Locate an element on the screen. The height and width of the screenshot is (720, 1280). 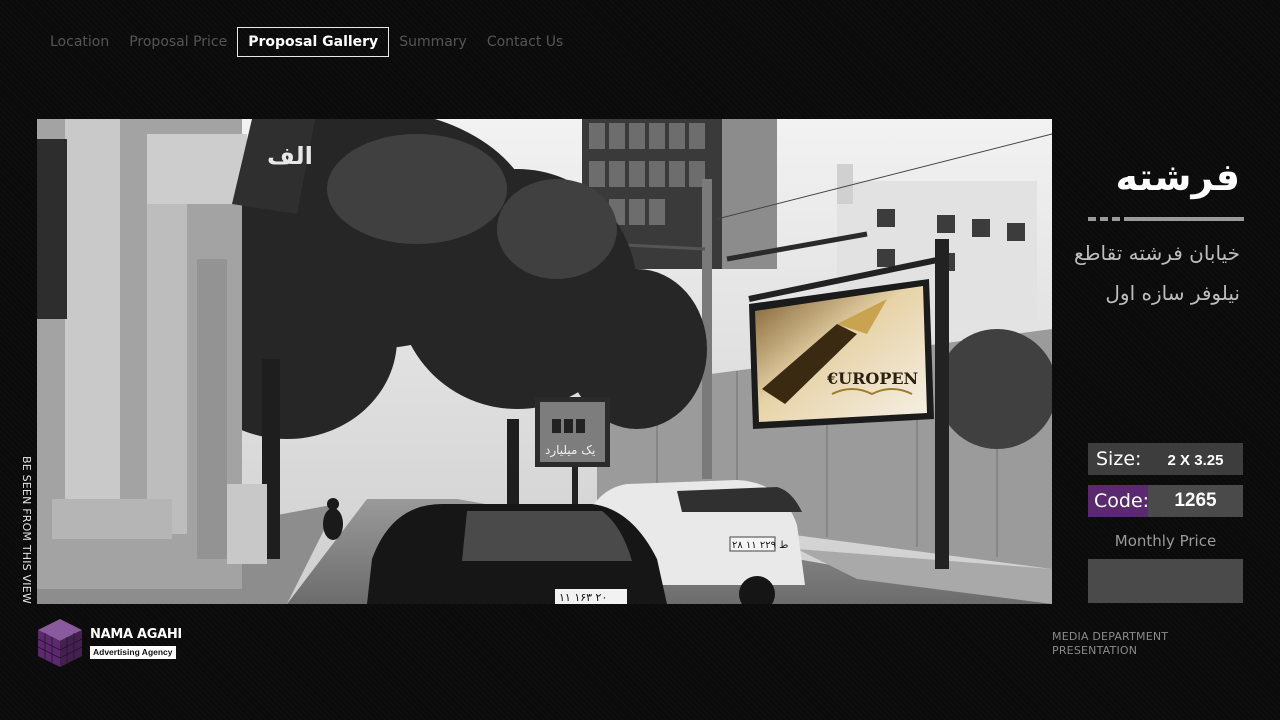
small-billboard-text: یک میلیارد is located at coordinates (570, 450).